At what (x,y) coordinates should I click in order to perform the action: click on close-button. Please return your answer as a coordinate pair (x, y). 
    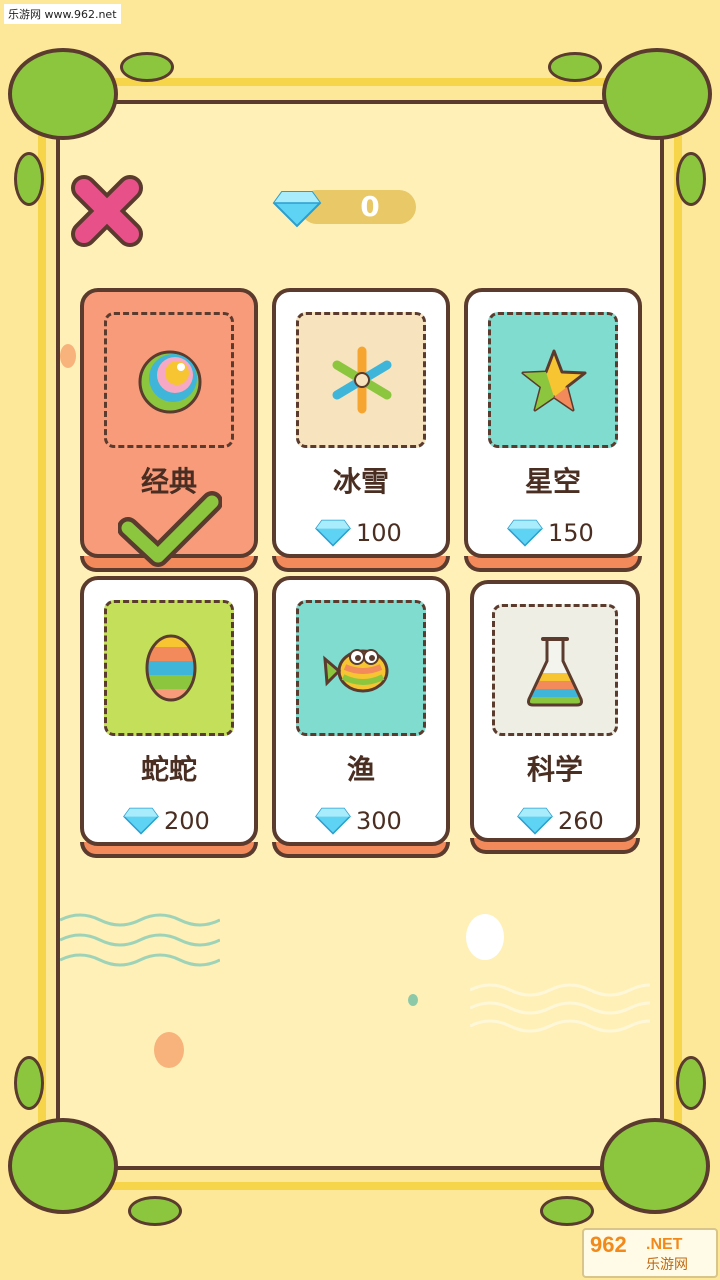
    Looking at the image, I should click on (107, 211).